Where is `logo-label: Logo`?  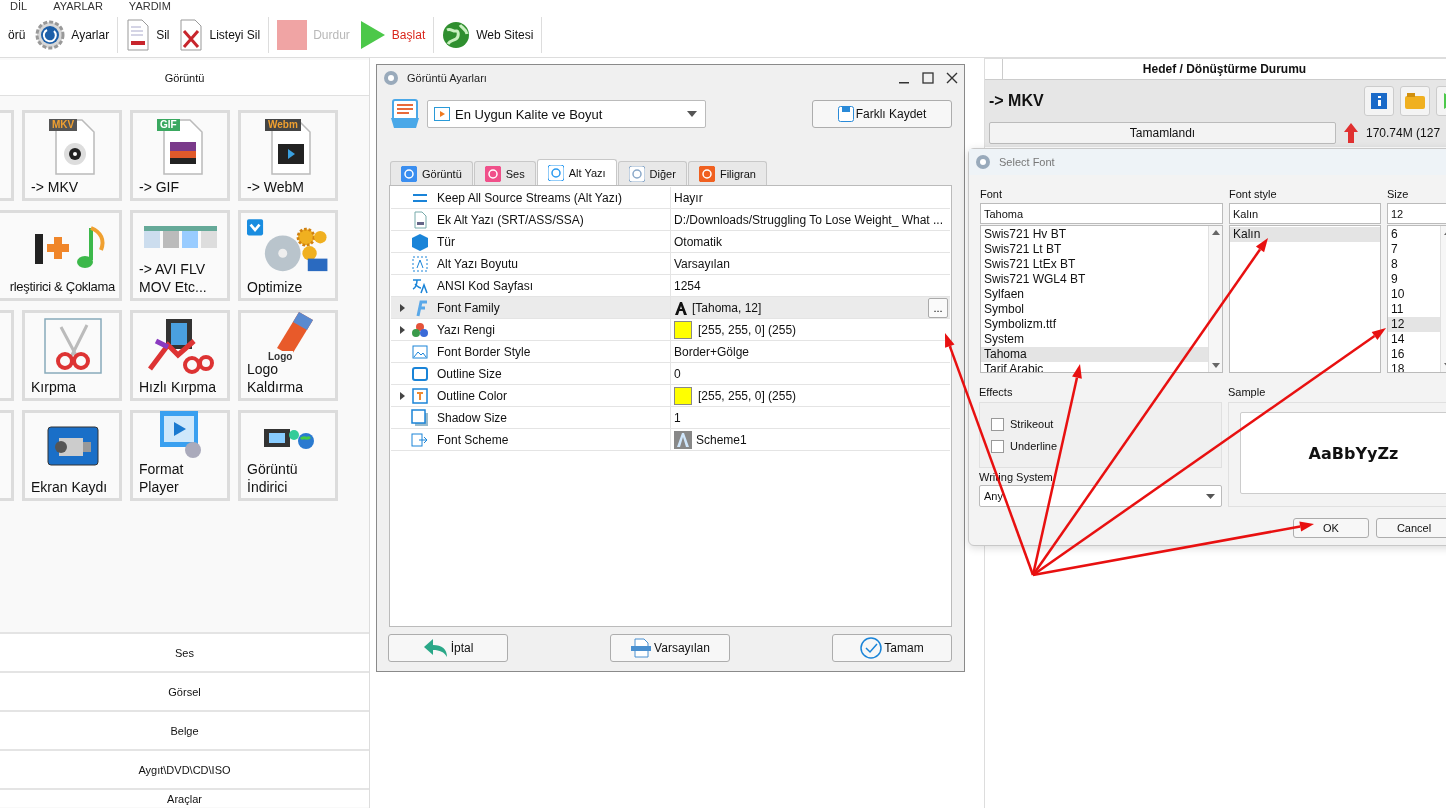 logo-label: Logo is located at coordinates (280, 356).